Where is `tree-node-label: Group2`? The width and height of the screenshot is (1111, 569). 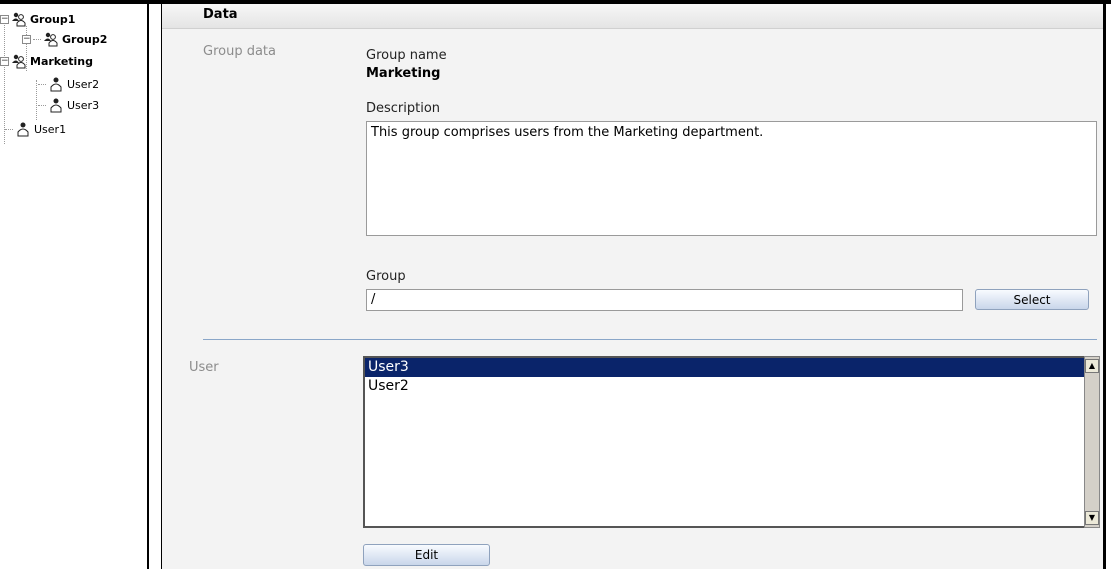 tree-node-label: Group2 is located at coordinates (85, 39).